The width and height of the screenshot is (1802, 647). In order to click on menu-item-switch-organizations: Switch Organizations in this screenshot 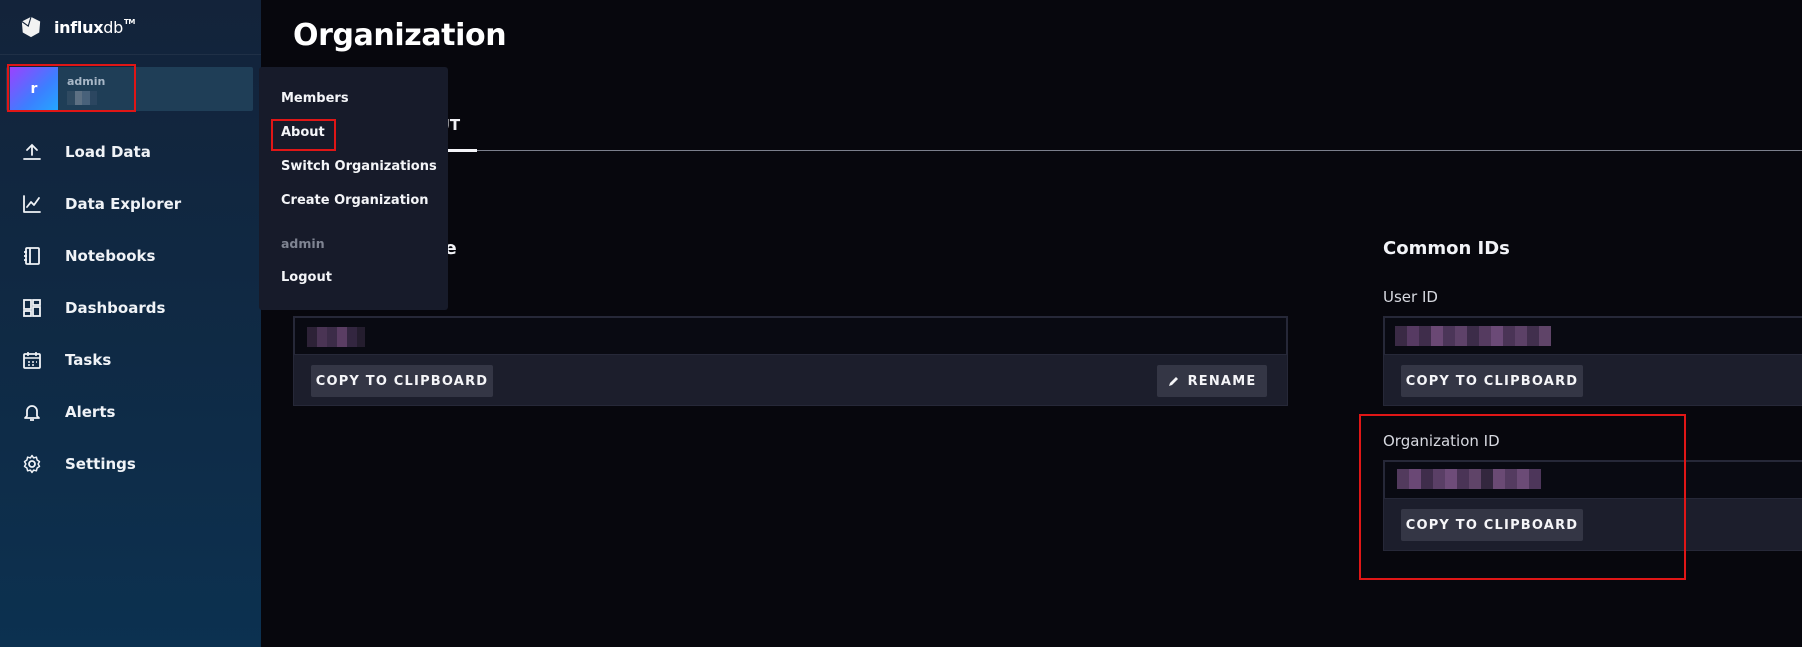, I will do `click(359, 166)`.